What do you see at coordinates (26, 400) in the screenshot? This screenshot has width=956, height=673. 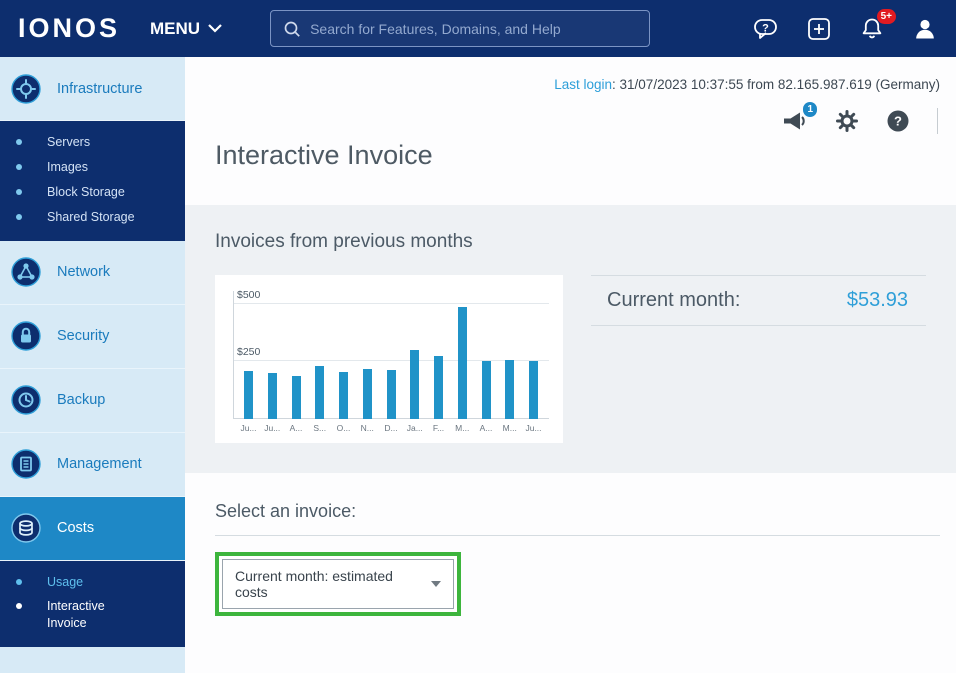 I see `backup-clock-icon` at bounding box center [26, 400].